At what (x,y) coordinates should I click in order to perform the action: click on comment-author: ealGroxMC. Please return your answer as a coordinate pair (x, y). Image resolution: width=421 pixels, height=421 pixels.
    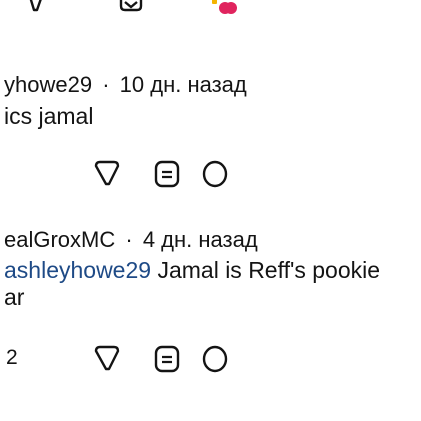
    Looking at the image, I should click on (59, 239).